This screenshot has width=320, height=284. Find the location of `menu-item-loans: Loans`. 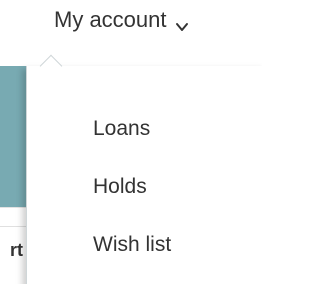

menu-item-loans: Loans is located at coordinates (132, 129).